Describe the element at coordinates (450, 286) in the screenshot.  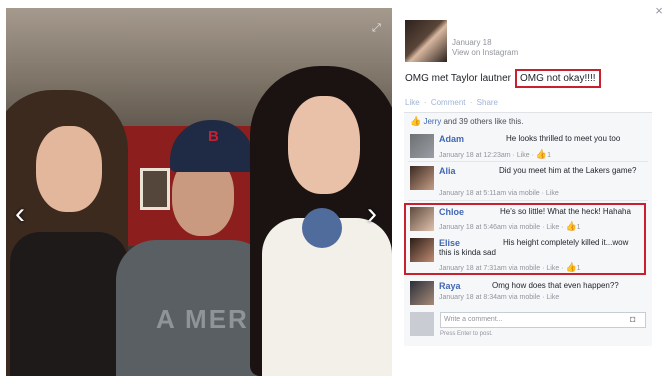
I see `commenter-name: Raya` at that location.